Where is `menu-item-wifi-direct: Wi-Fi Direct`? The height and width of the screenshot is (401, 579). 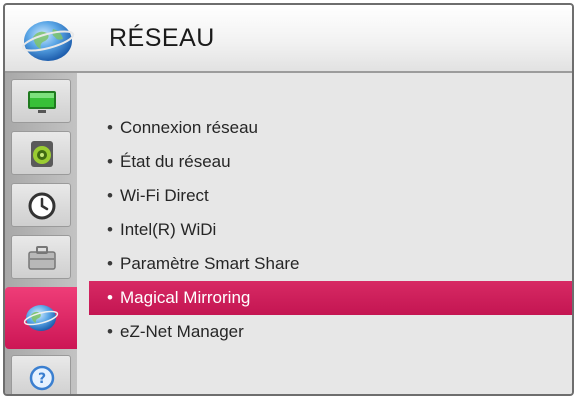 menu-item-wifi-direct: Wi-Fi Direct is located at coordinates (324, 196).